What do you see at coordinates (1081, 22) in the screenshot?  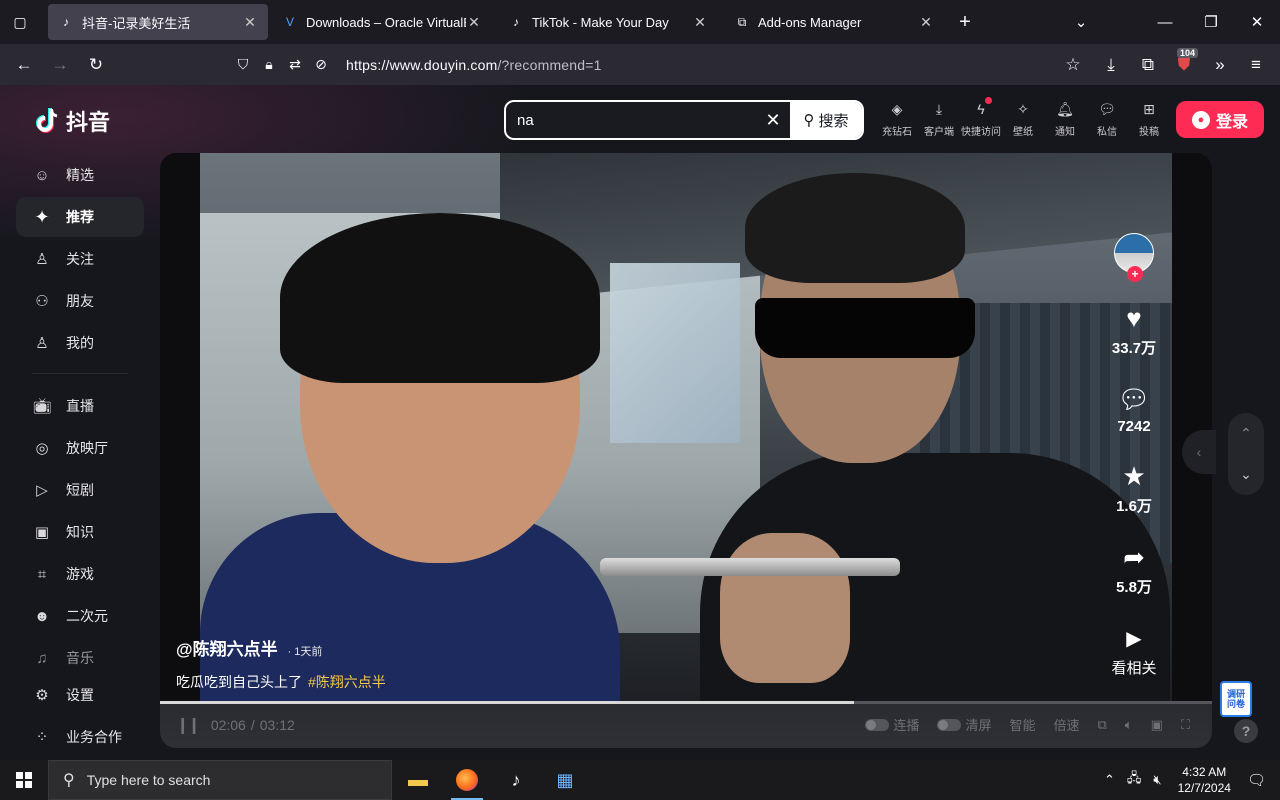 I see `list-tabs-chevron-icon: ⌄` at bounding box center [1081, 22].